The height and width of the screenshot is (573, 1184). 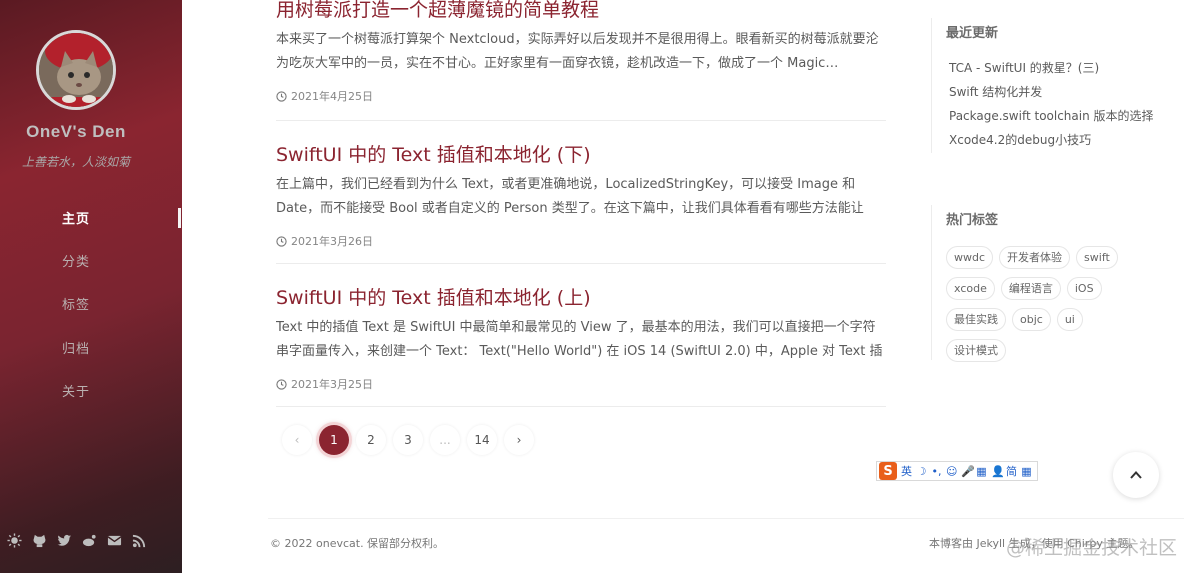 What do you see at coordinates (976, 319) in the screenshot?
I see `tag-pill: 最佳实践` at bounding box center [976, 319].